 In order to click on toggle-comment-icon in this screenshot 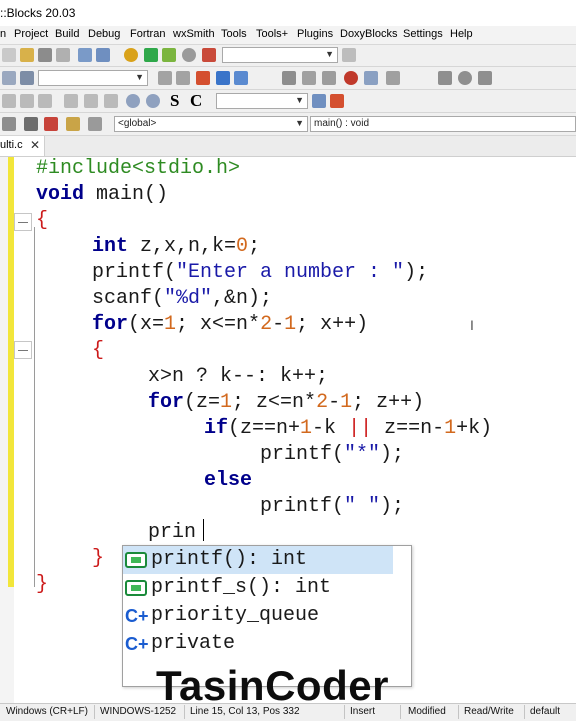, I will do `click(329, 78)`.